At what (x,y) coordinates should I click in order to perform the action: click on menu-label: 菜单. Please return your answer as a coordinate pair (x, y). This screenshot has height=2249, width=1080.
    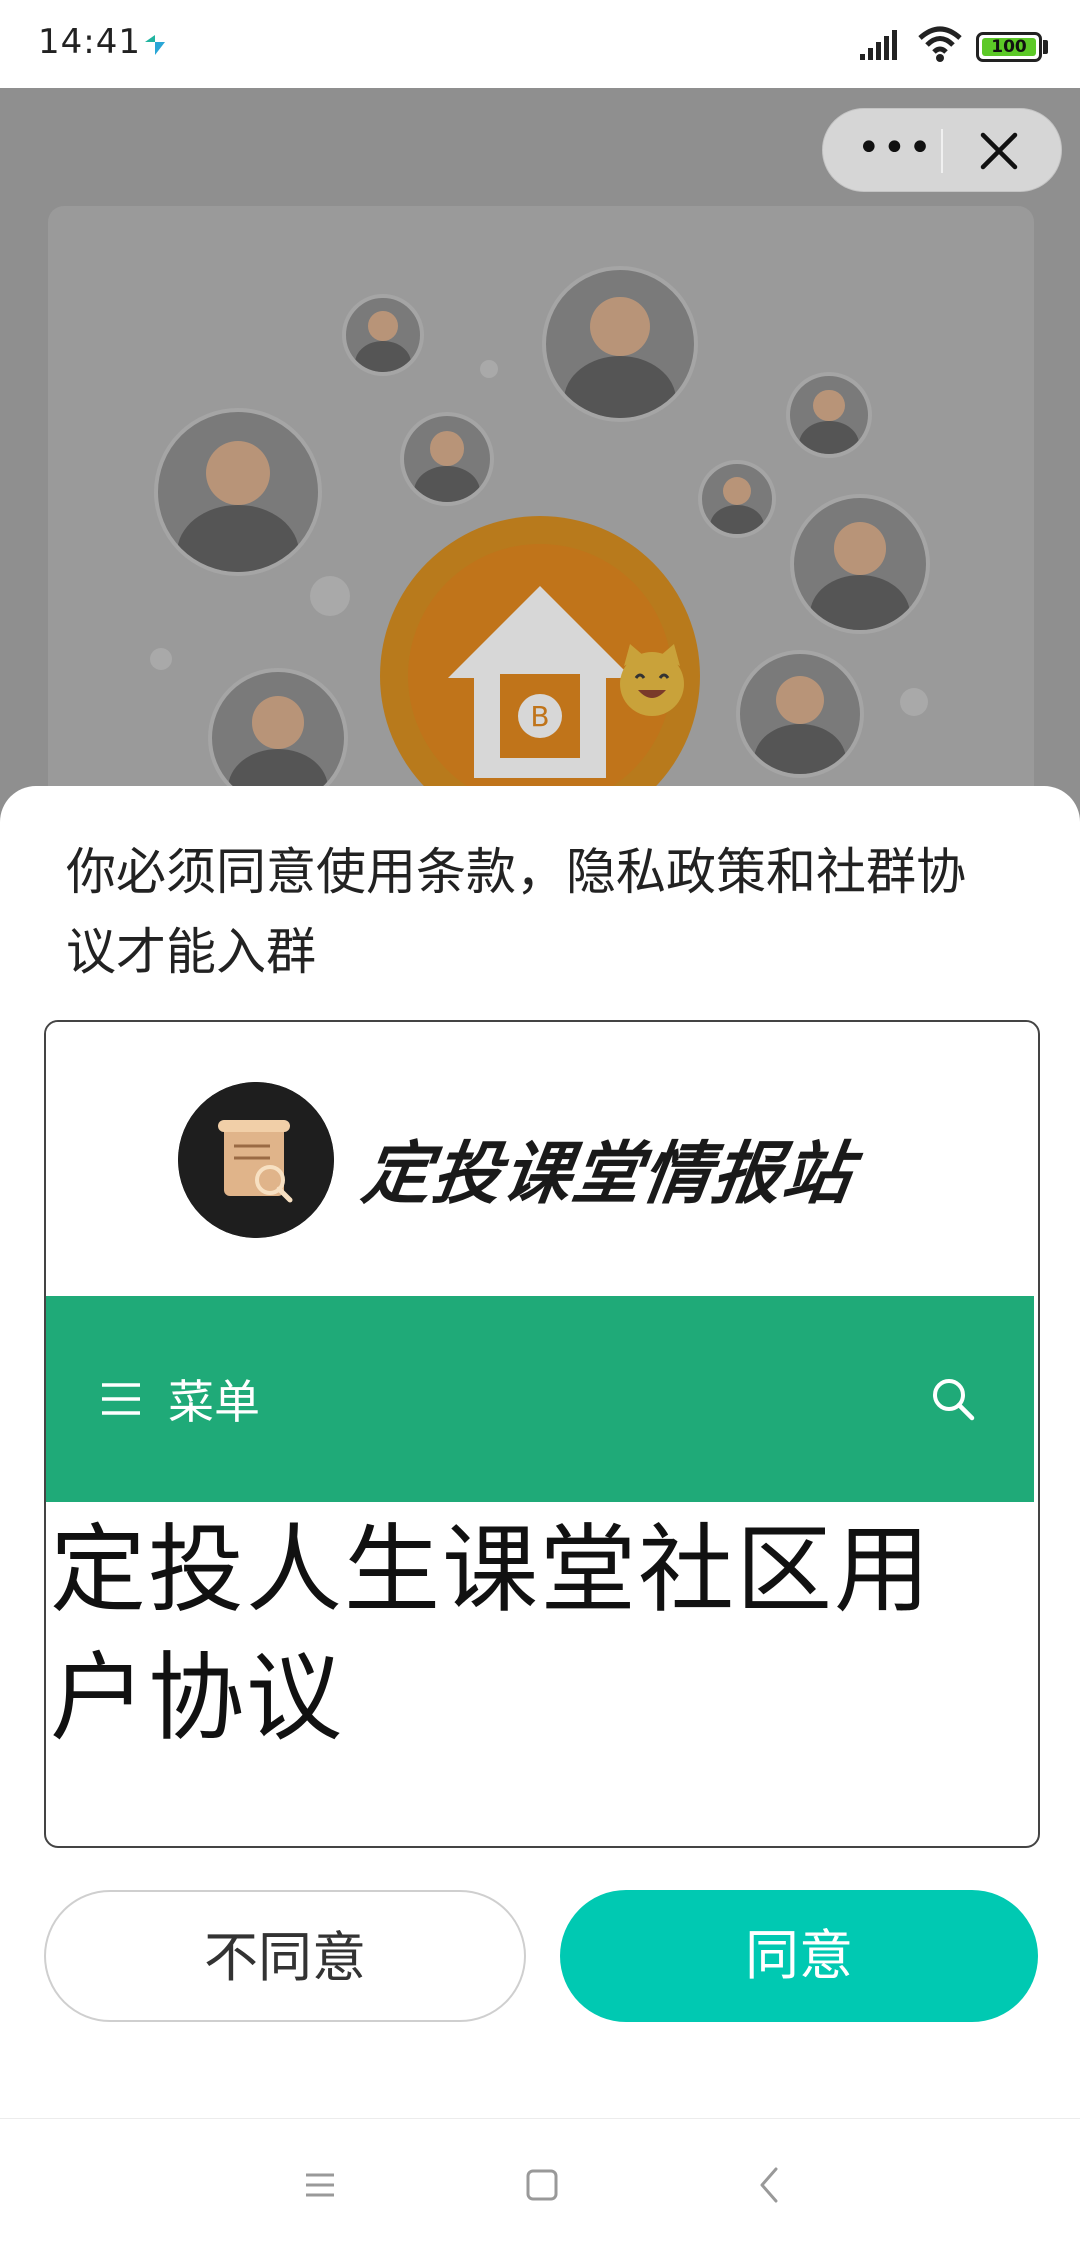
    Looking at the image, I should click on (214, 1399).